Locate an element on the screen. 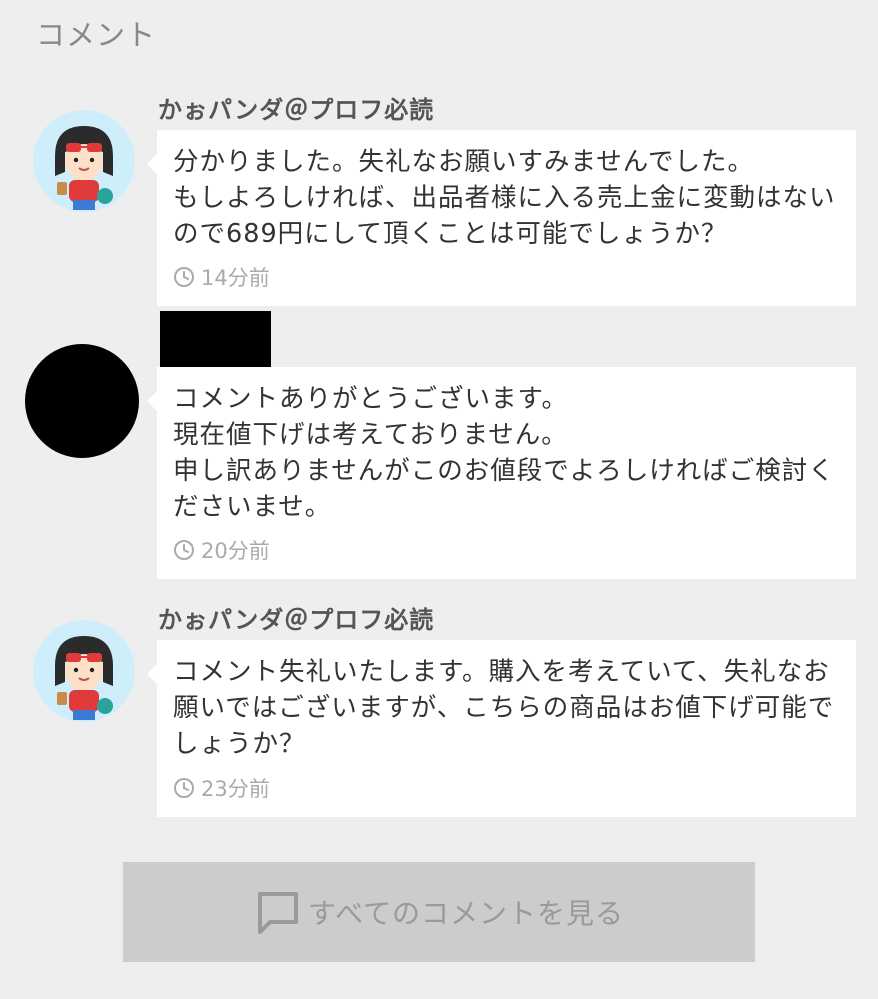 The height and width of the screenshot is (999, 878). comment-timestamp: 23分前 is located at coordinates (221, 788).